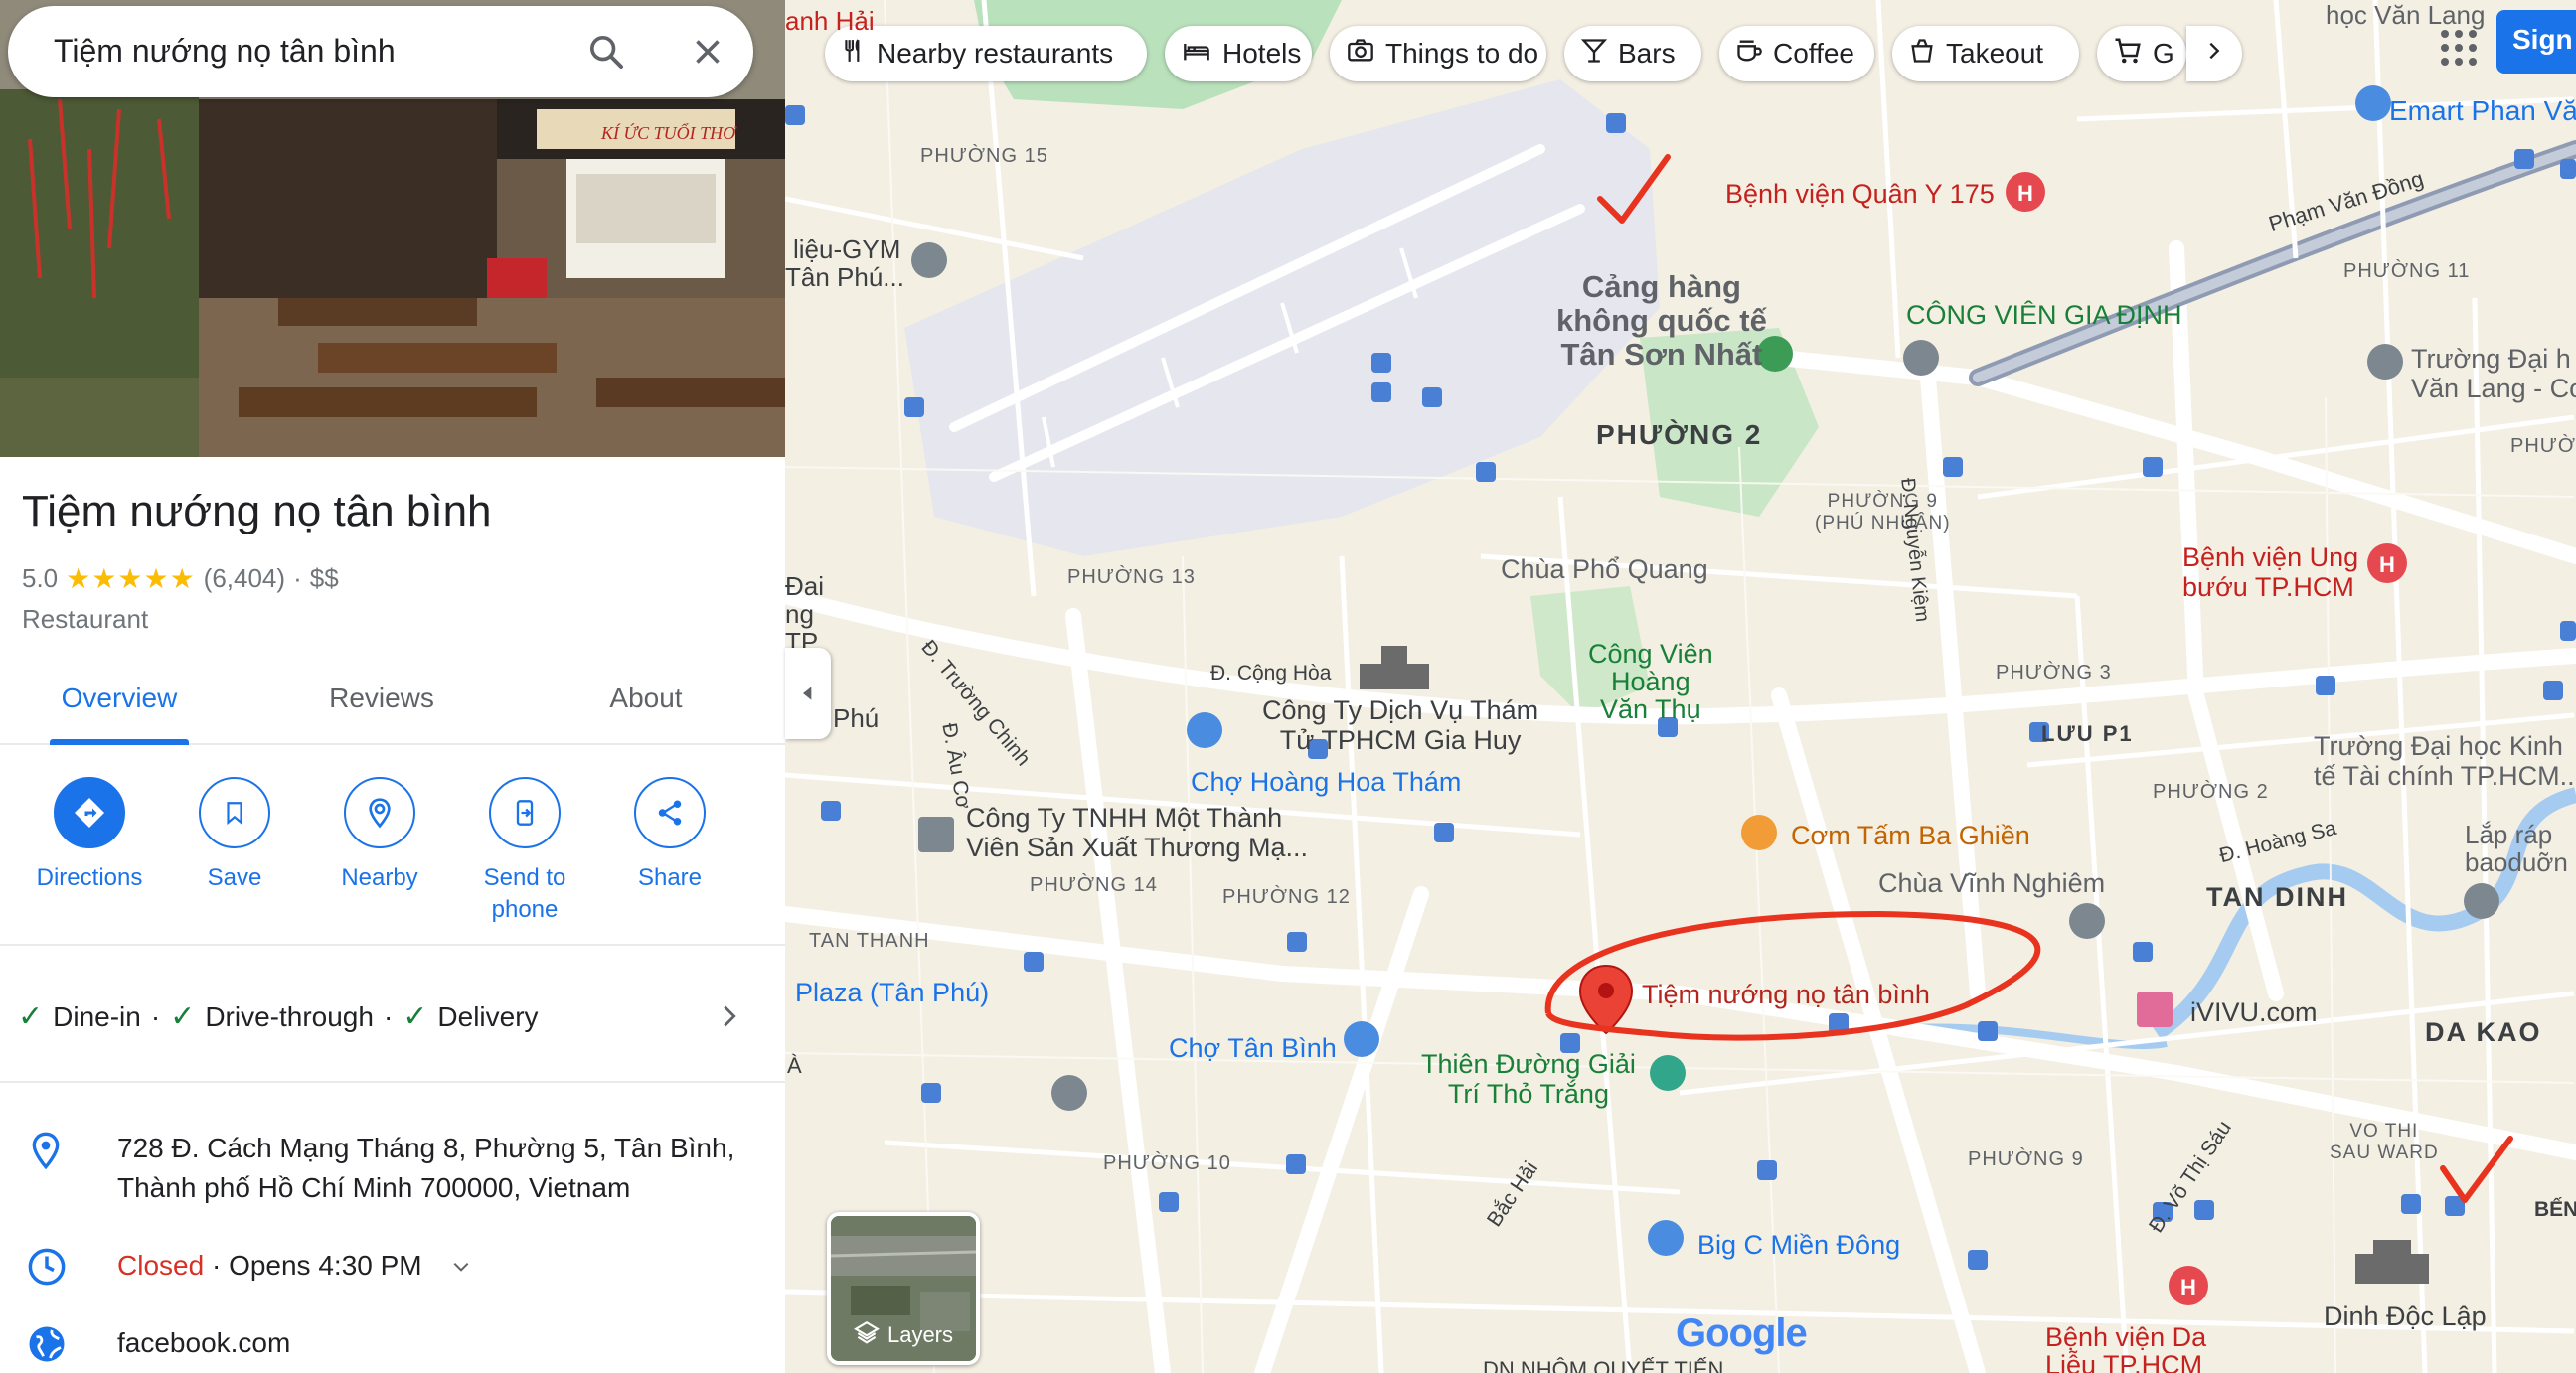 Image resolution: width=2576 pixels, height=1373 pixels. I want to click on chip-things-to-do: Things to do, so click(1438, 54).